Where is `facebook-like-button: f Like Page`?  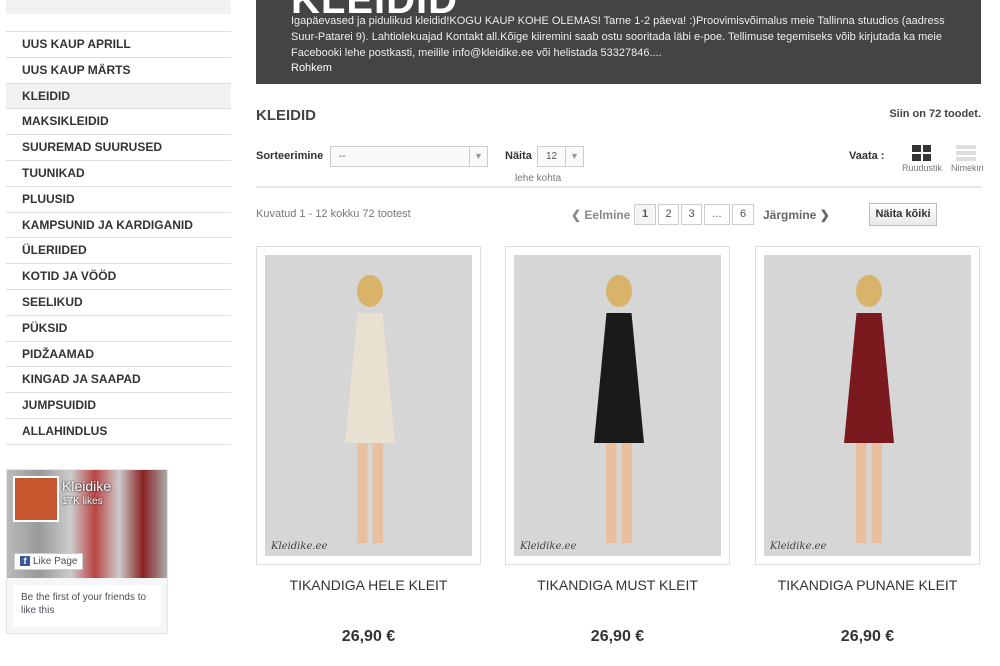 facebook-like-button: f Like Page is located at coordinates (49, 561).